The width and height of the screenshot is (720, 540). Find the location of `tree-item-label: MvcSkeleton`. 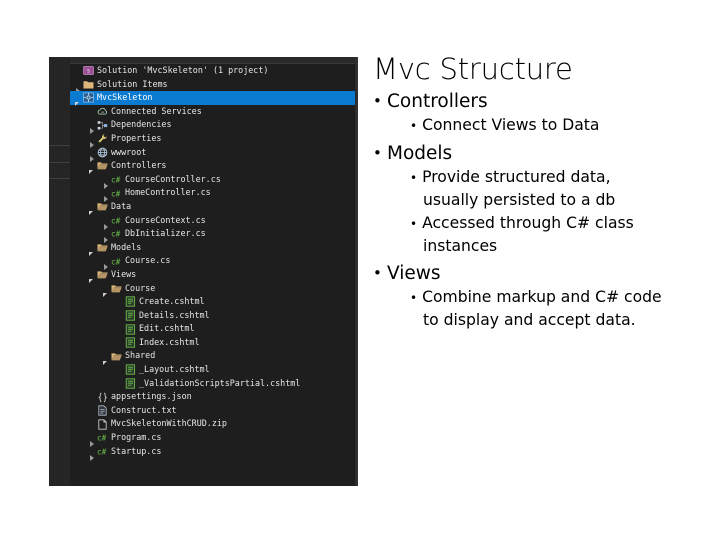

tree-item-label: MvcSkeleton is located at coordinates (125, 97).